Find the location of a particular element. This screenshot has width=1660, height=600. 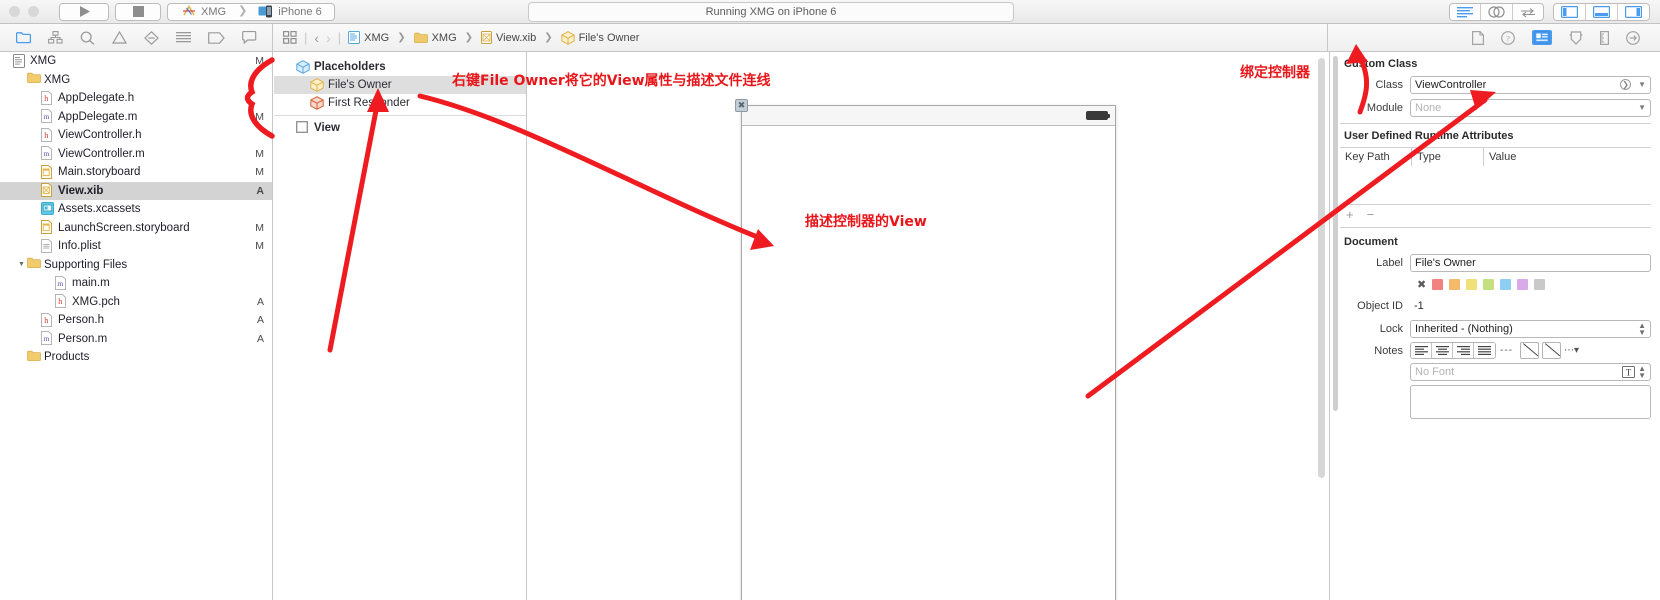

standard-editor-icon is located at coordinates (1465, 12).